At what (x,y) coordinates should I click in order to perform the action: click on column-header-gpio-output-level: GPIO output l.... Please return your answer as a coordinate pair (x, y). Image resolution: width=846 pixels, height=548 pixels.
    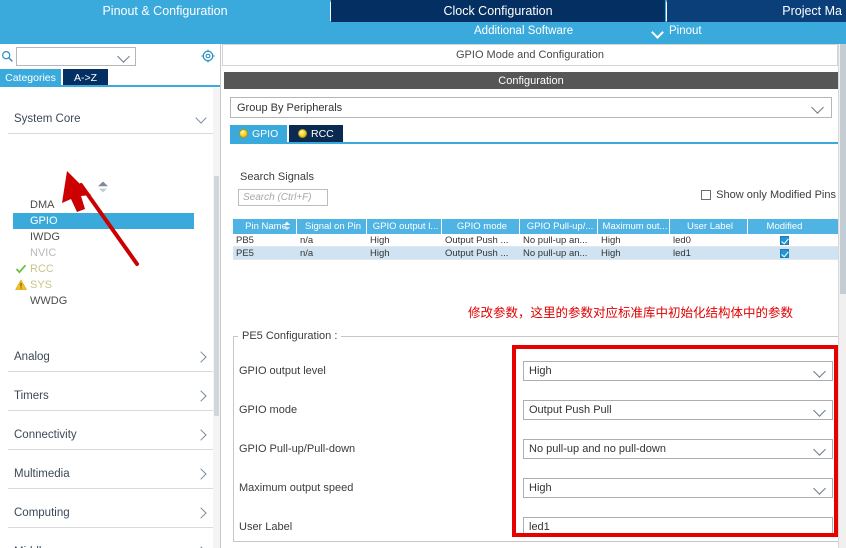
    Looking at the image, I should click on (404, 226).